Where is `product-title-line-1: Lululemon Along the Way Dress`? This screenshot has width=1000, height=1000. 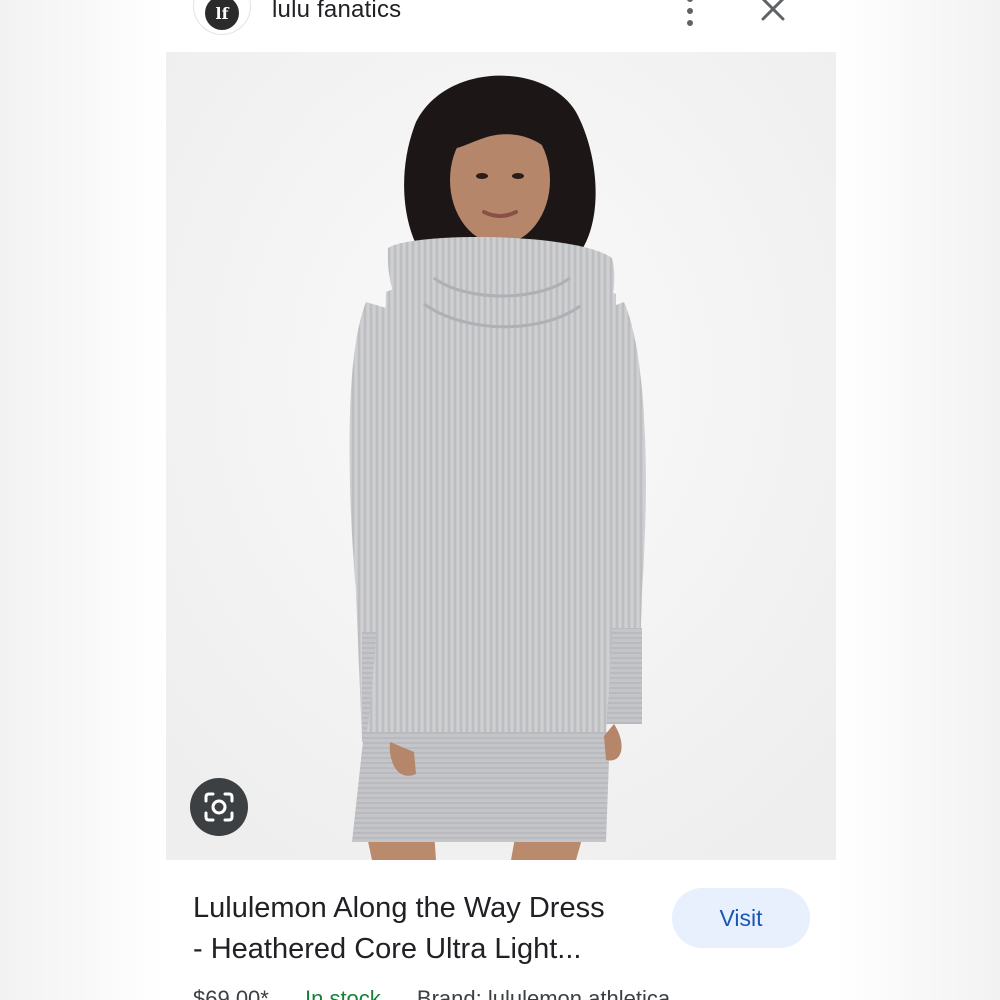 product-title-line-1: Lululemon Along the Way Dress is located at coordinates (399, 908).